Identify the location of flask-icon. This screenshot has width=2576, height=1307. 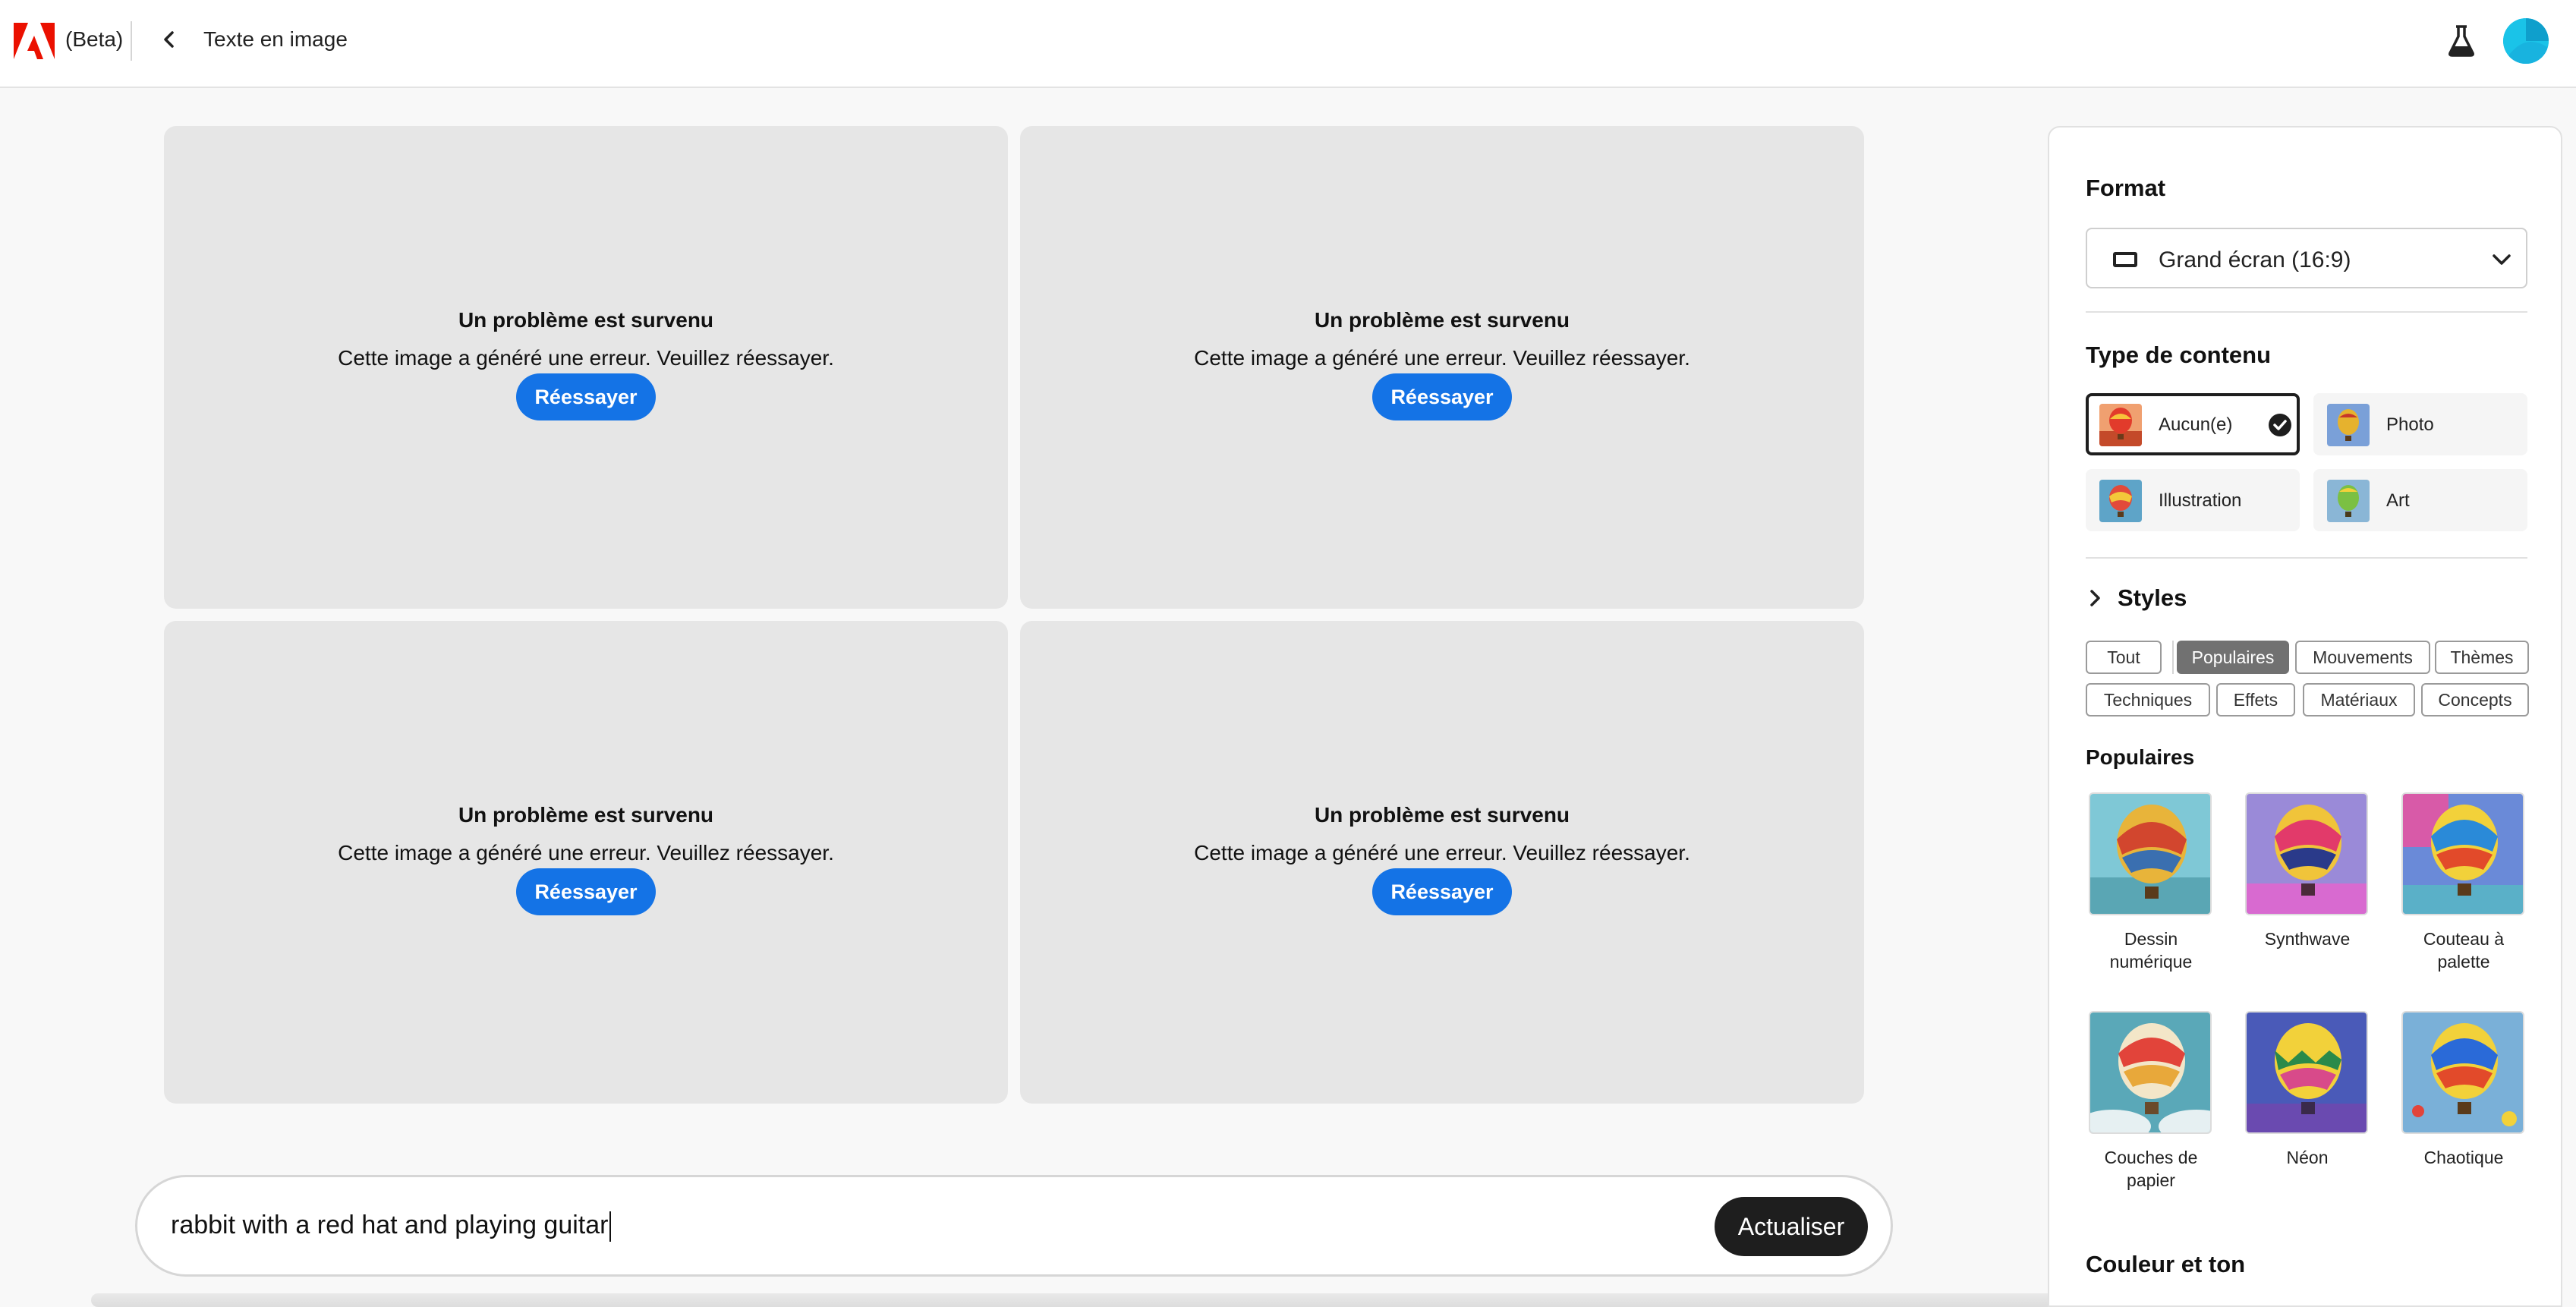
(2461, 41).